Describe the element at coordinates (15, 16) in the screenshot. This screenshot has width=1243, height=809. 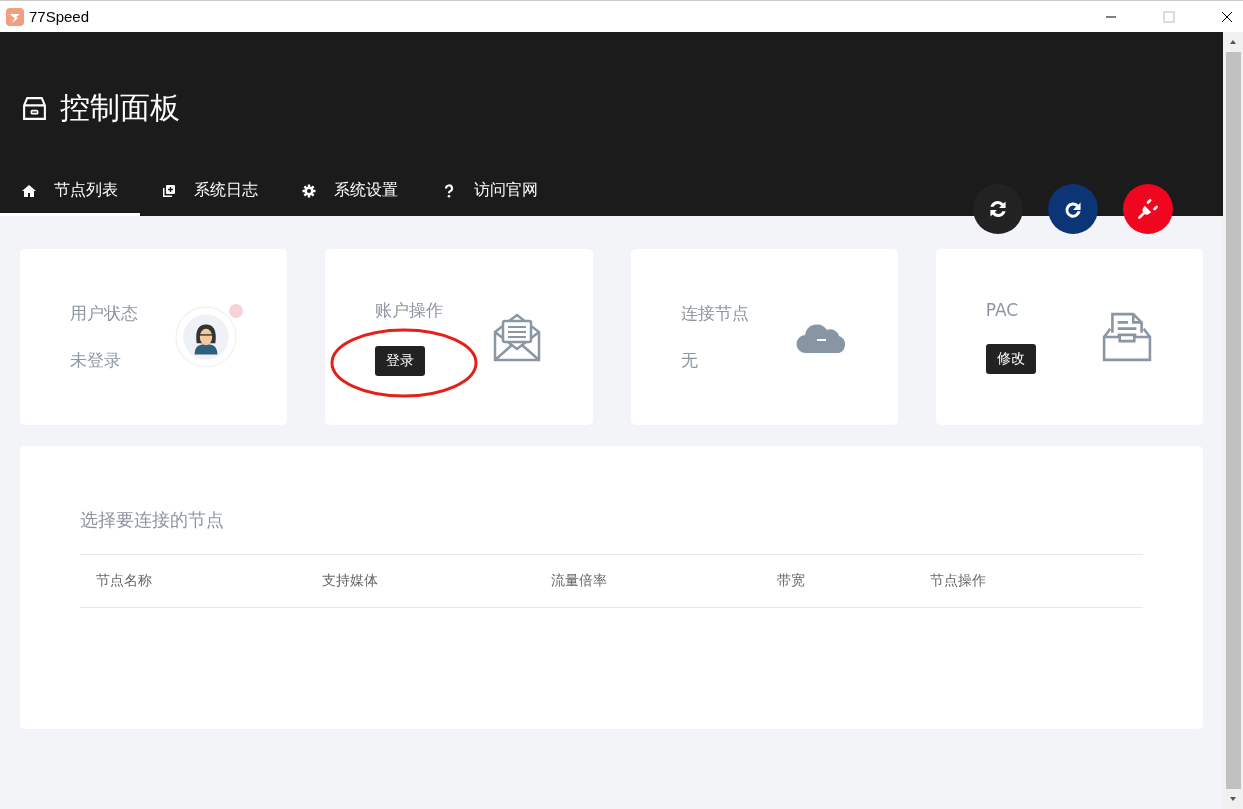
I see `app-logo-icon` at that location.